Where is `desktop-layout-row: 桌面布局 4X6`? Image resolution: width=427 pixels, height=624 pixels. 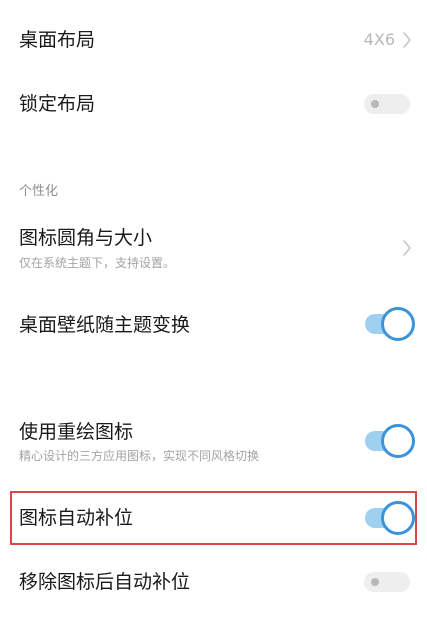
desktop-layout-row: 桌面布局 4X6 is located at coordinates (213, 40).